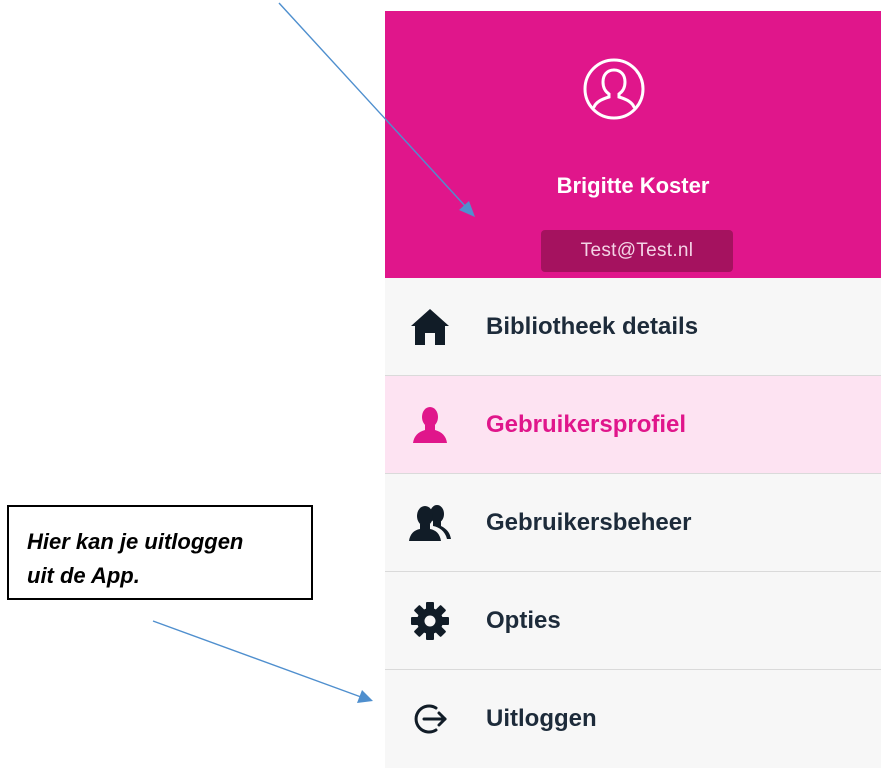 The width and height of the screenshot is (881, 768). I want to click on logout-icon, so click(430, 719).